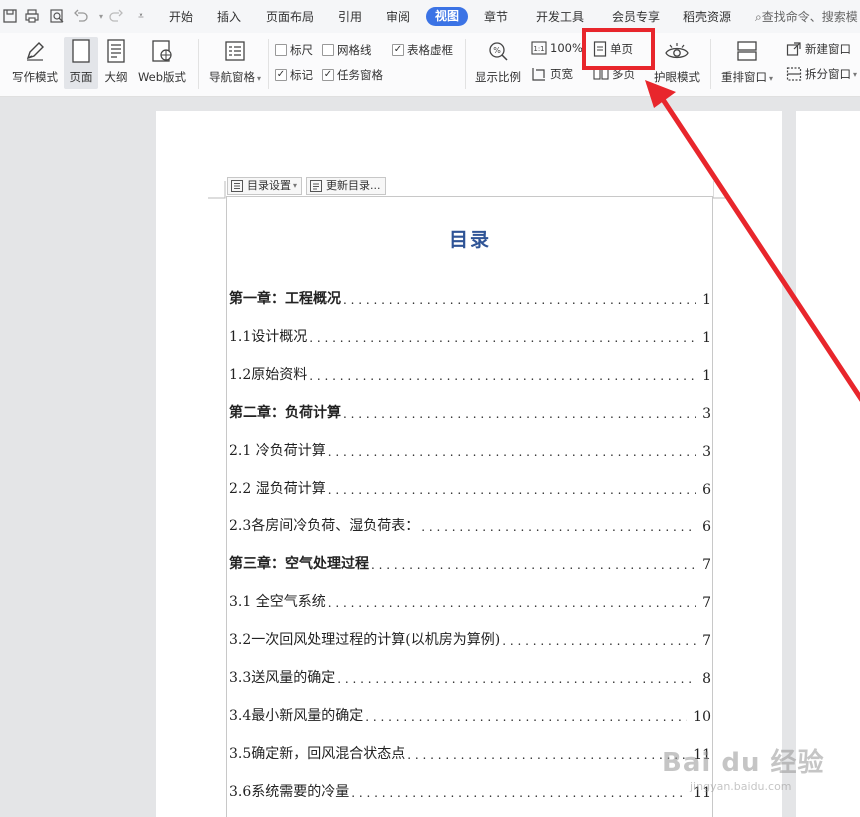 The image size is (860, 817). I want to click on tab-insert: 插入, so click(229, 17).